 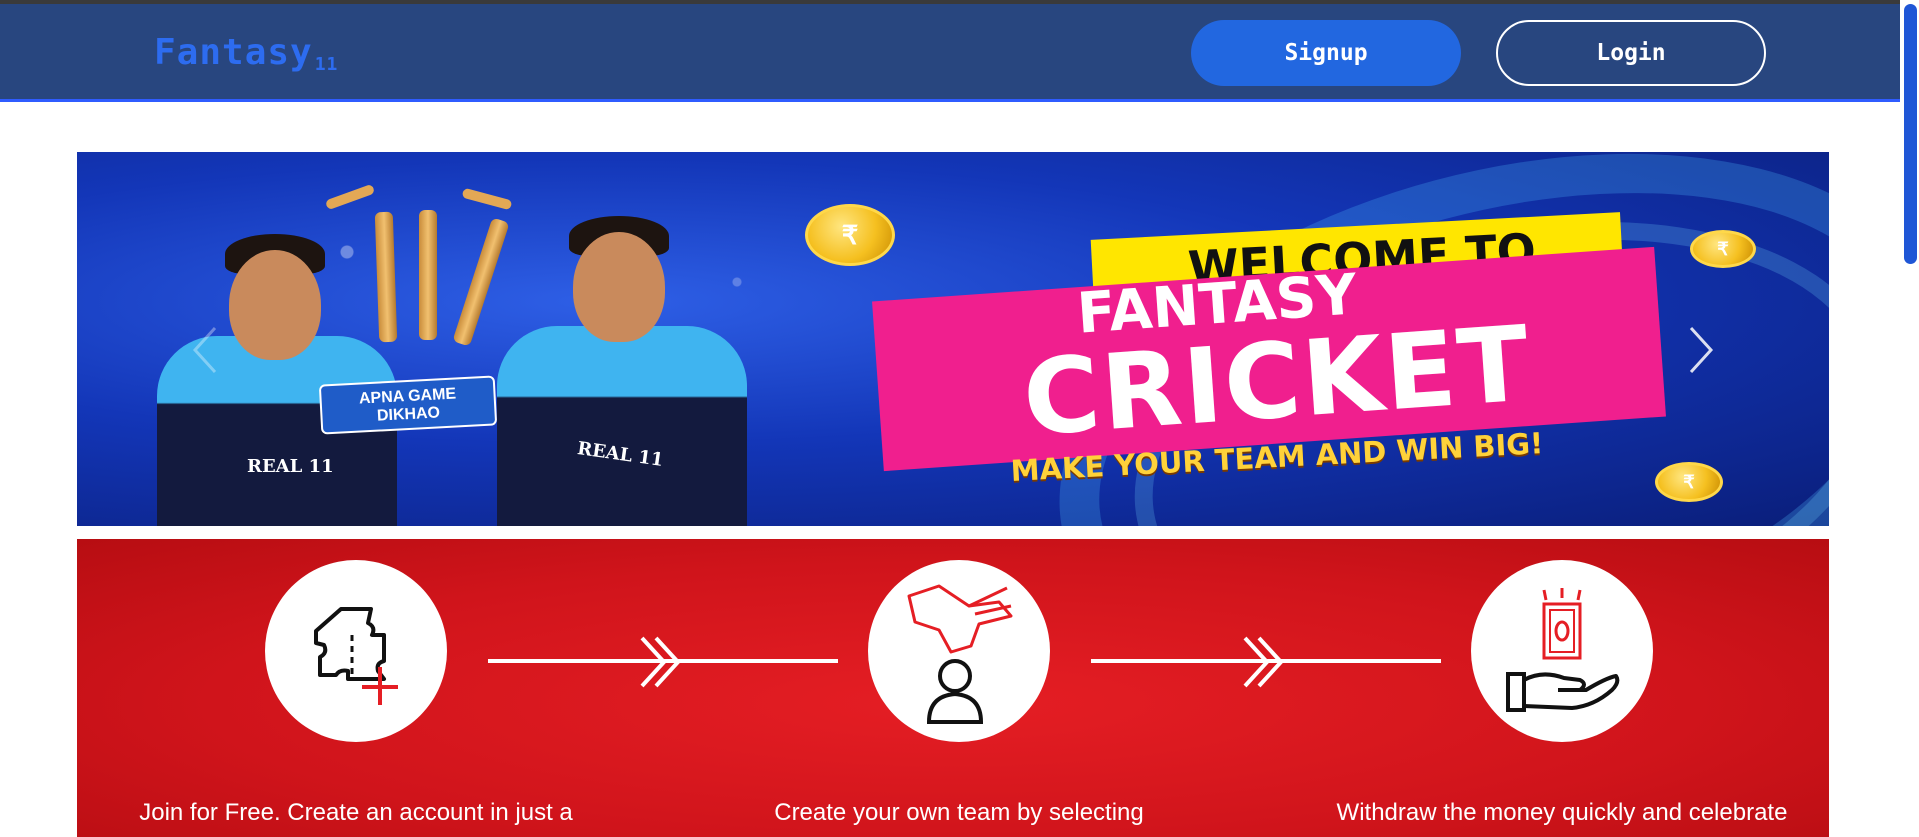 What do you see at coordinates (356, 656) in the screenshot?
I see `ticket-plus-icon` at bounding box center [356, 656].